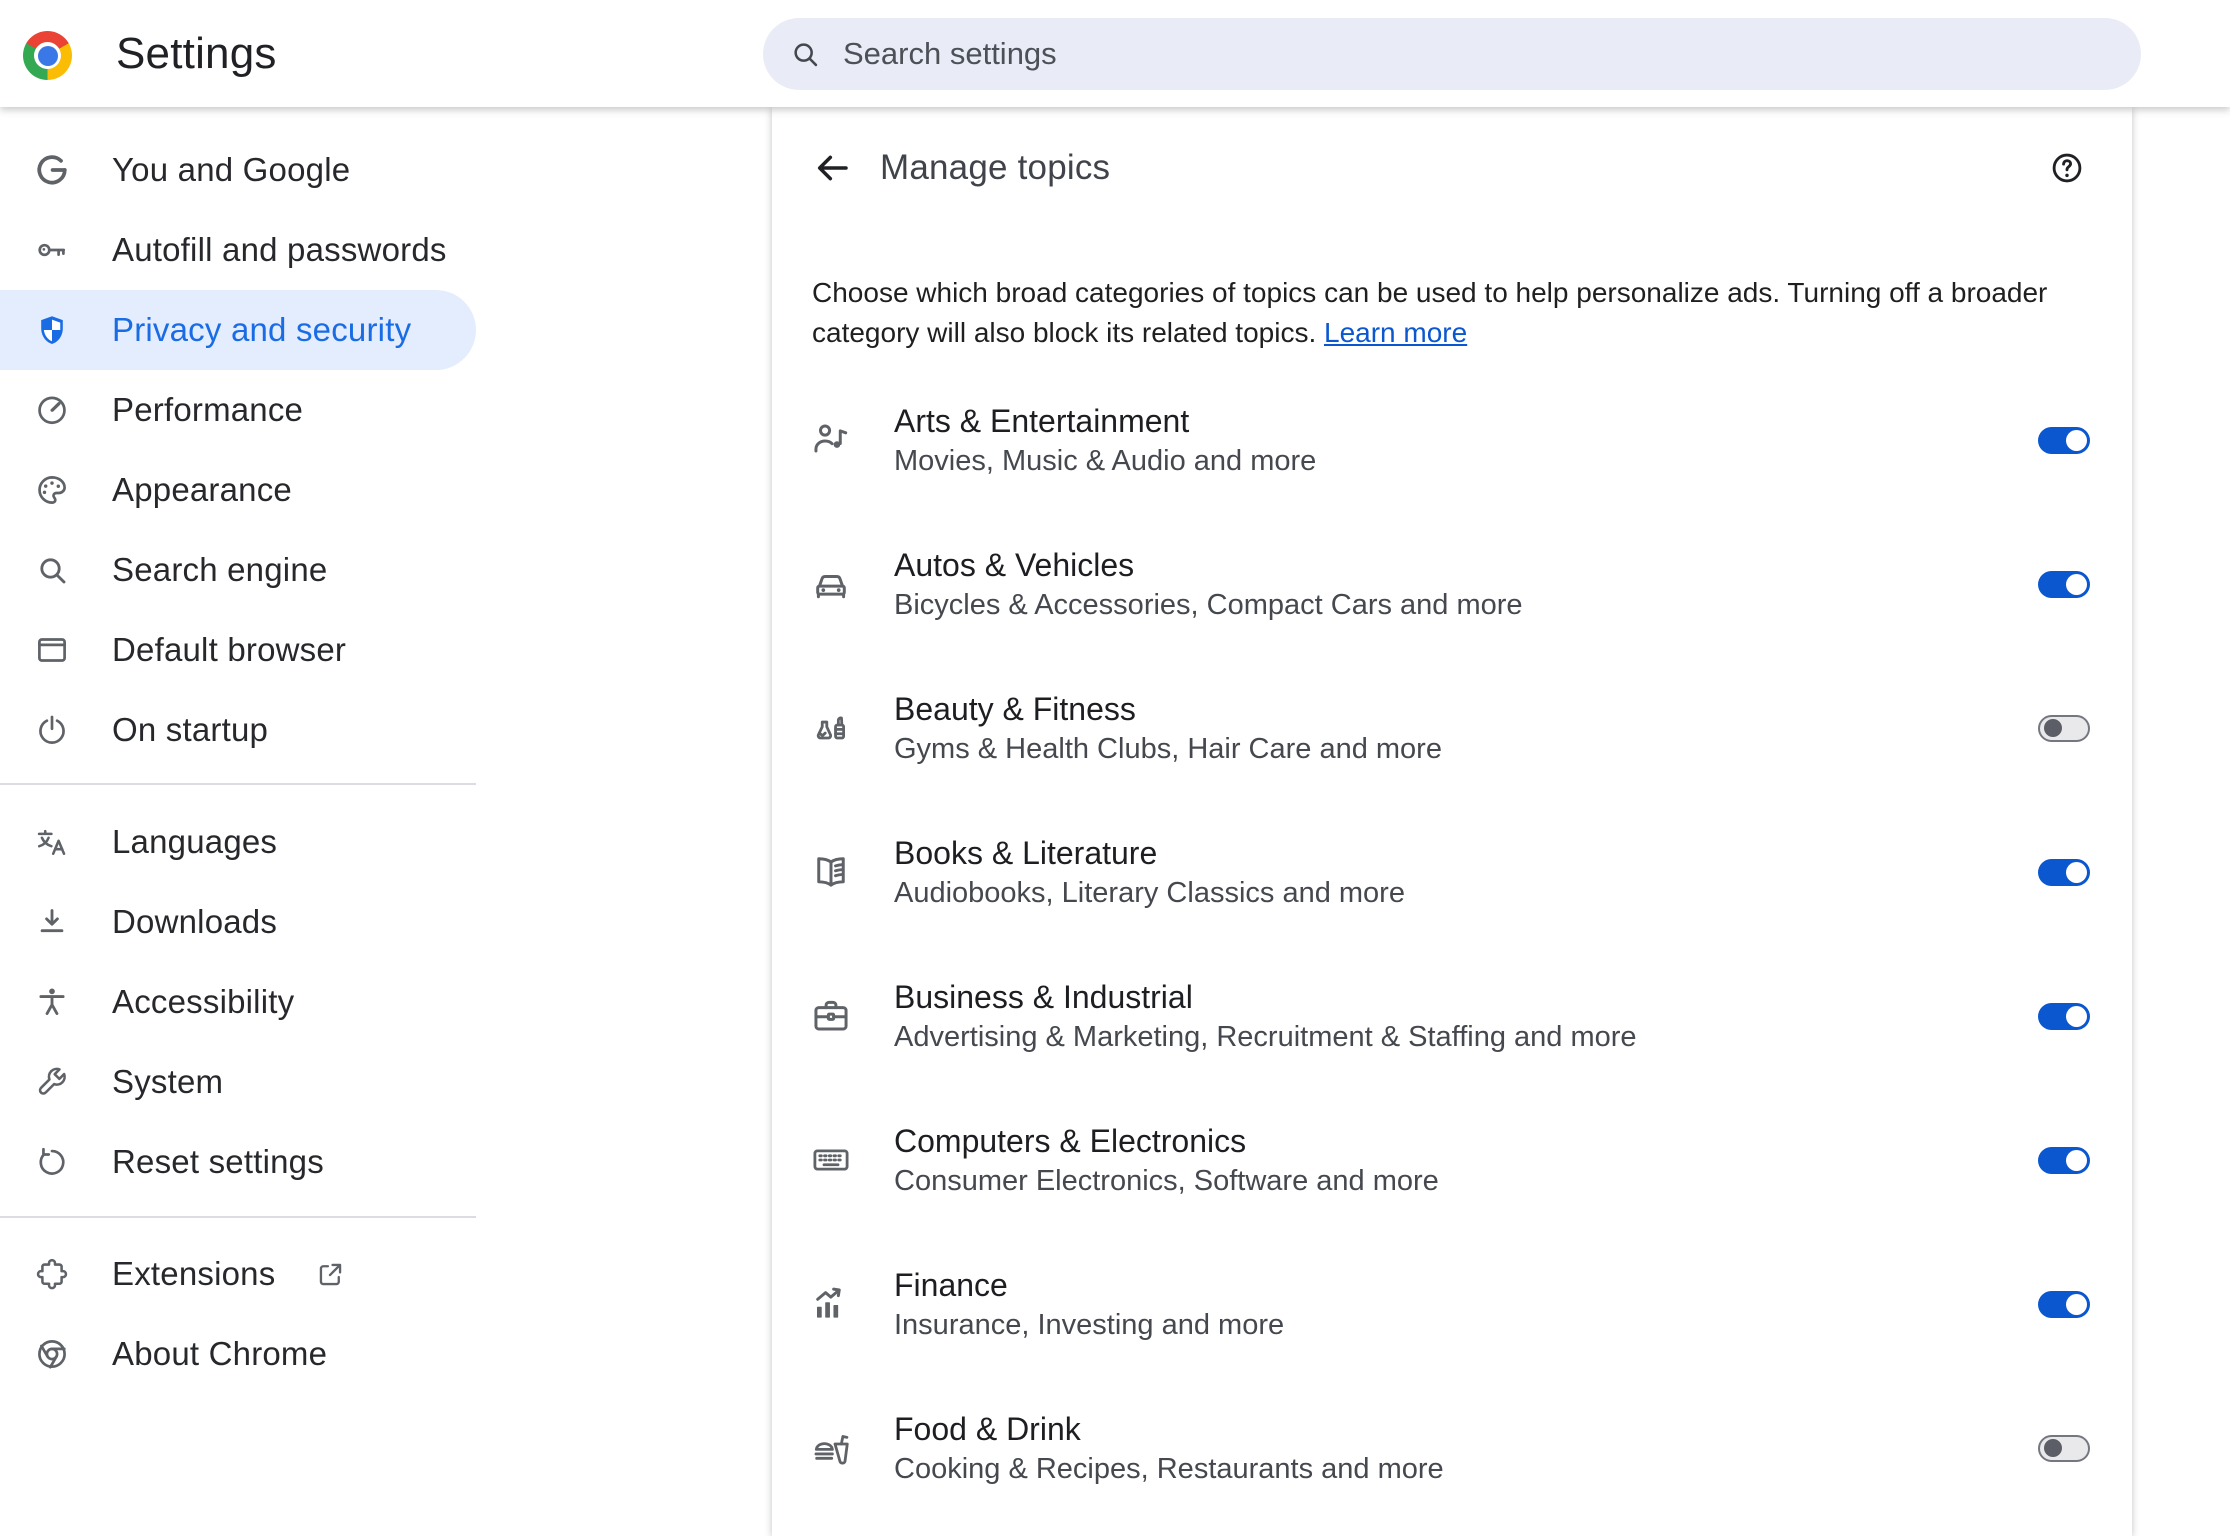 This screenshot has width=2230, height=1536. What do you see at coordinates (1015, 709) in the screenshot?
I see `topic-title: Beauty & Fitness` at bounding box center [1015, 709].